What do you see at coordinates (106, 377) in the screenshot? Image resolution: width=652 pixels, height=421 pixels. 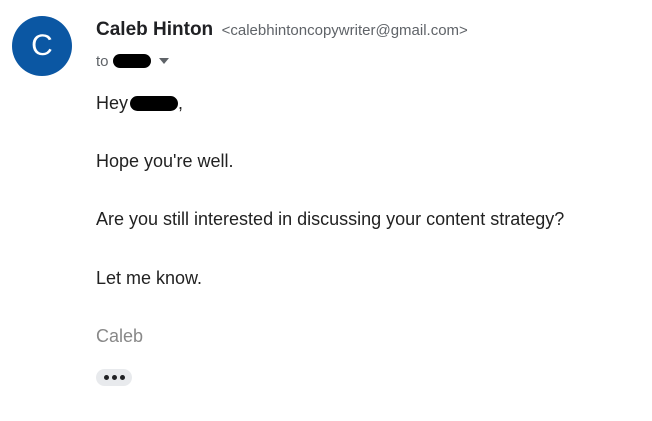 I see `more-horiz-icon` at bounding box center [106, 377].